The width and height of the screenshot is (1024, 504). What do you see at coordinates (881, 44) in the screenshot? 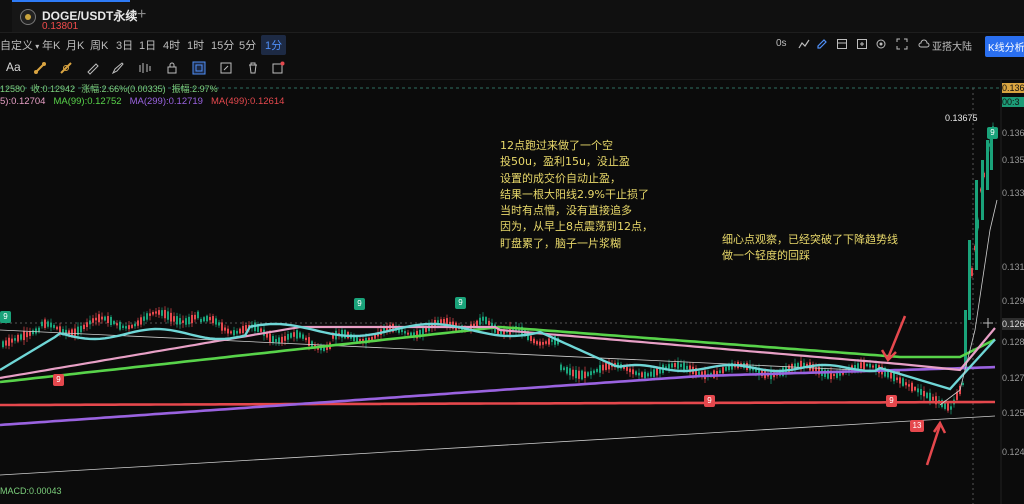
I see `settings-icon` at bounding box center [881, 44].